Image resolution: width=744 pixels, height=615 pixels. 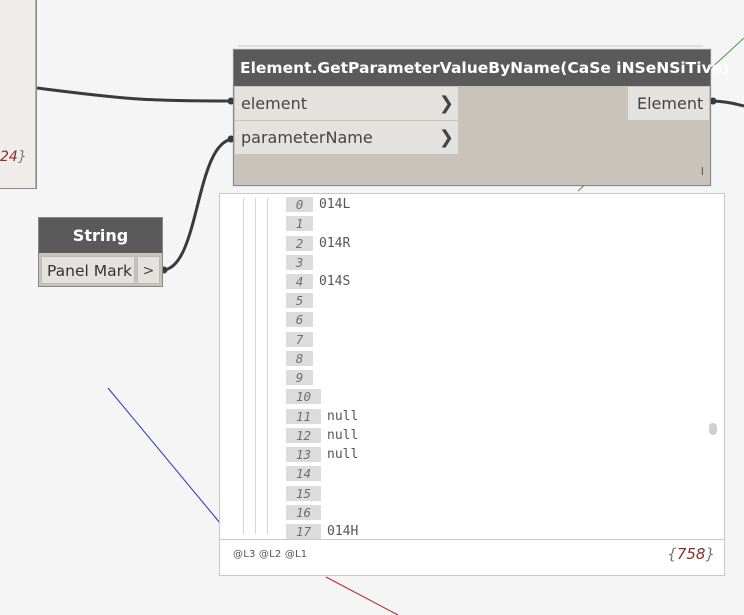 I want to click on list-item-index: 7, so click(x=299, y=339).